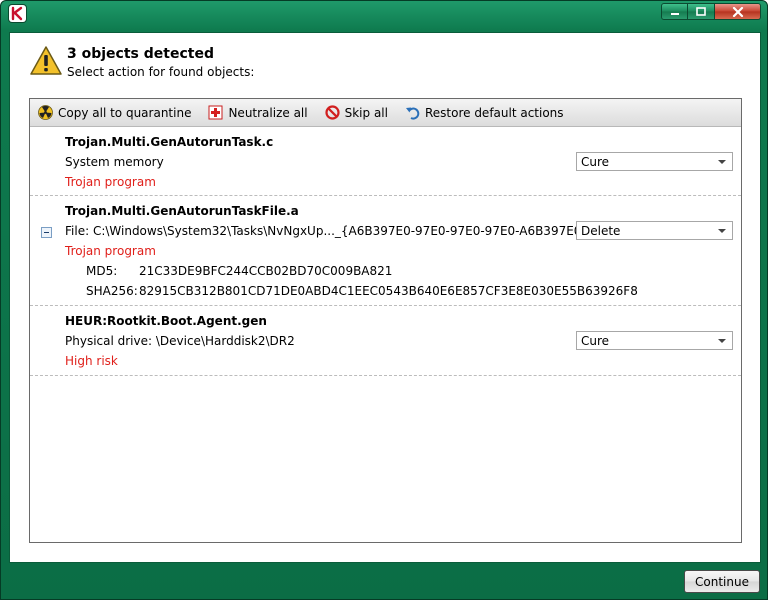 The image size is (768, 600). What do you see at coordinates (140, 54) in the screenshot?
I see `page-title: 3 objects detected` at bounding box center [140, 54].